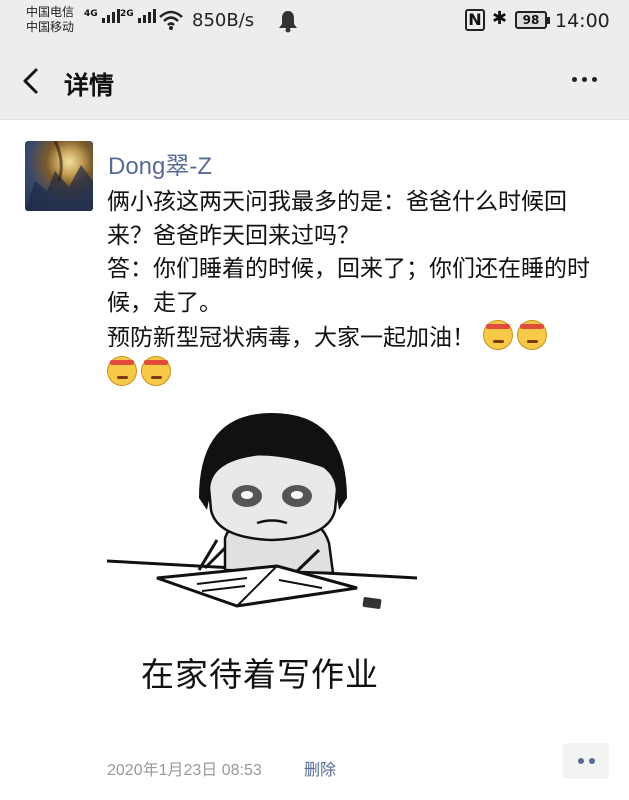  What do you see at coordinates (223, 20) in the screenshot?
I see `network-speed: 850B/s` at bounding box center [223, 20].